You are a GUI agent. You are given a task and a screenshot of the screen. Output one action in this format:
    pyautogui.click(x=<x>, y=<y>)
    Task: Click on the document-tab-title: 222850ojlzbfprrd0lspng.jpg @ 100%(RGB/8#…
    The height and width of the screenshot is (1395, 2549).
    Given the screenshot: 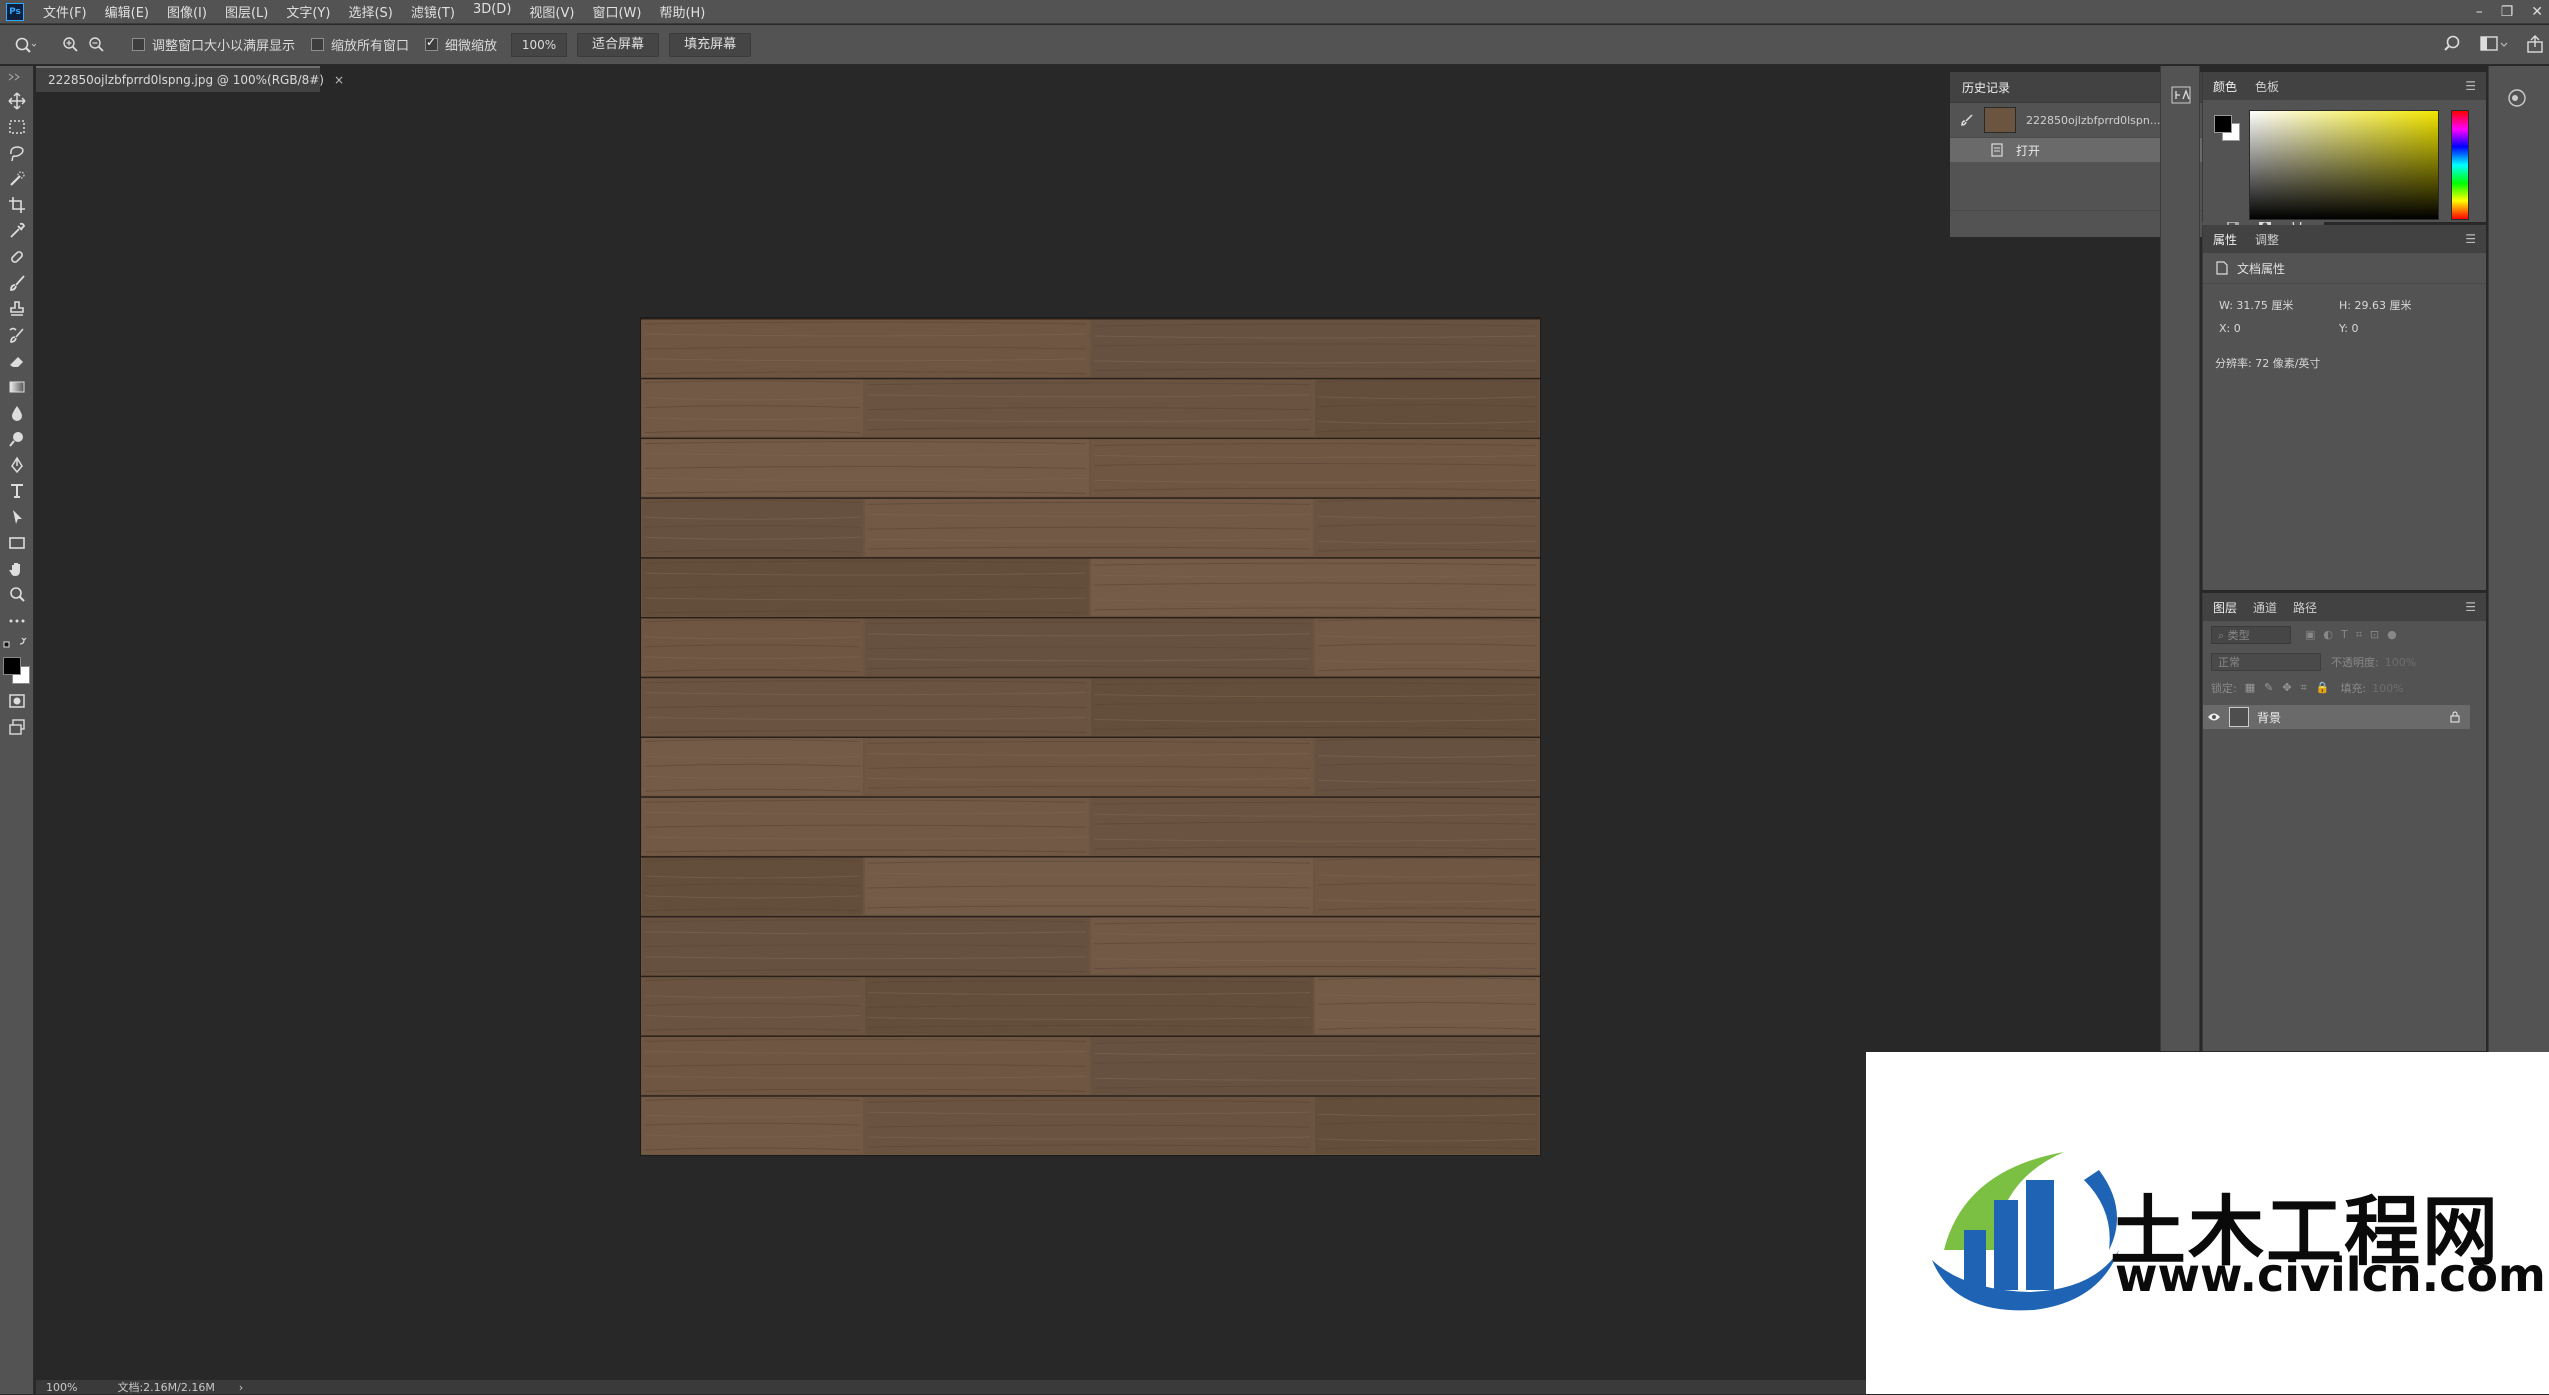 What is the action you would take?
    pyautogui.click(x=186, y=80)
    